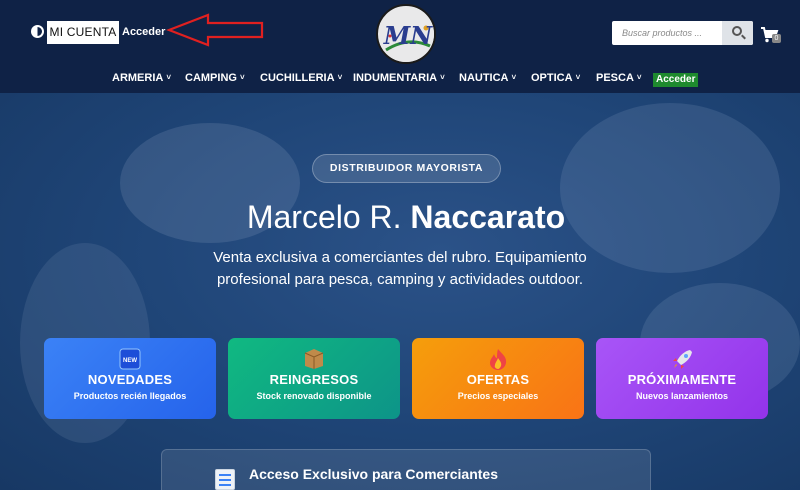 The image size is (800, 490). Describe the element at coordinates (776, 38) in the screenshot. I see `cart-count-badge: 0` at that location.